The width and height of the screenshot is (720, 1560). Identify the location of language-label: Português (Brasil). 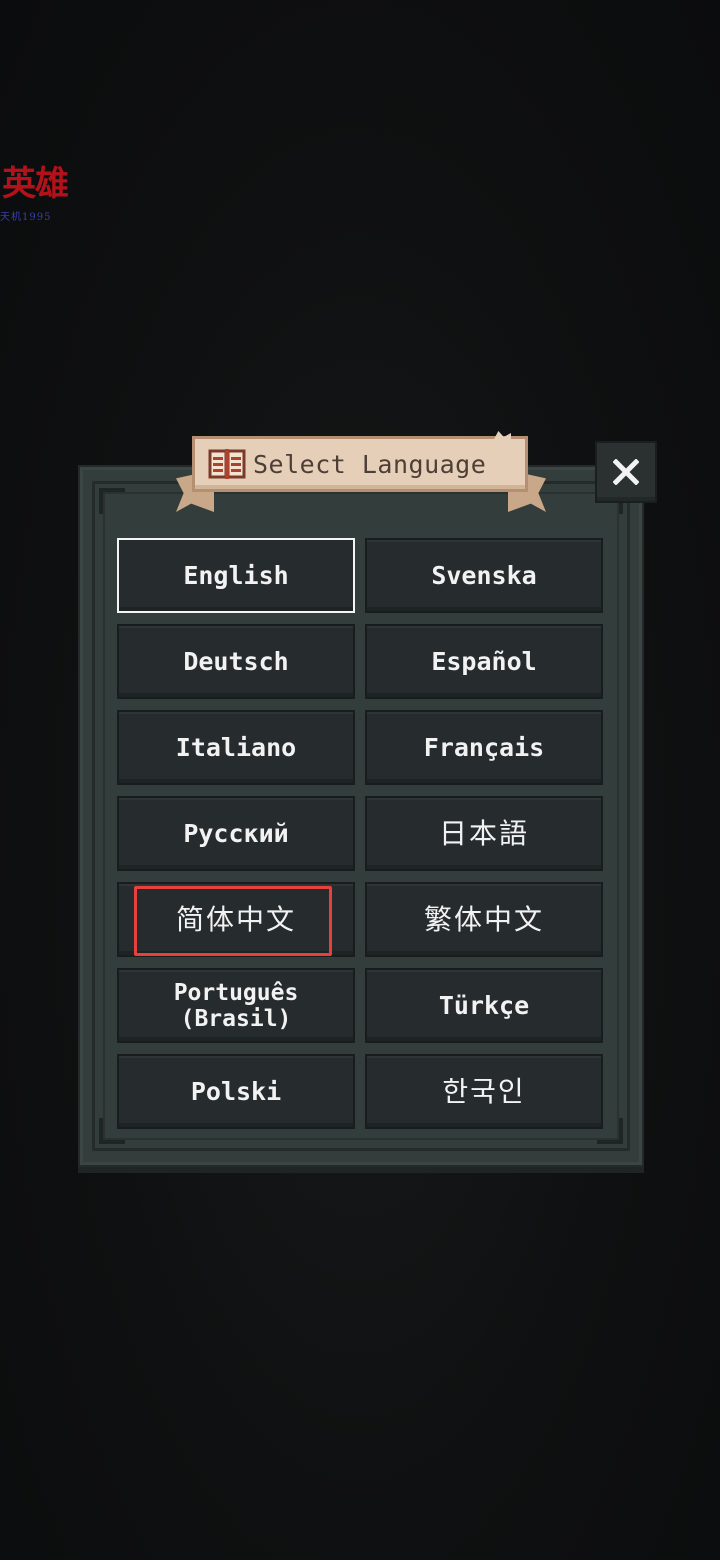
(236, 1005).